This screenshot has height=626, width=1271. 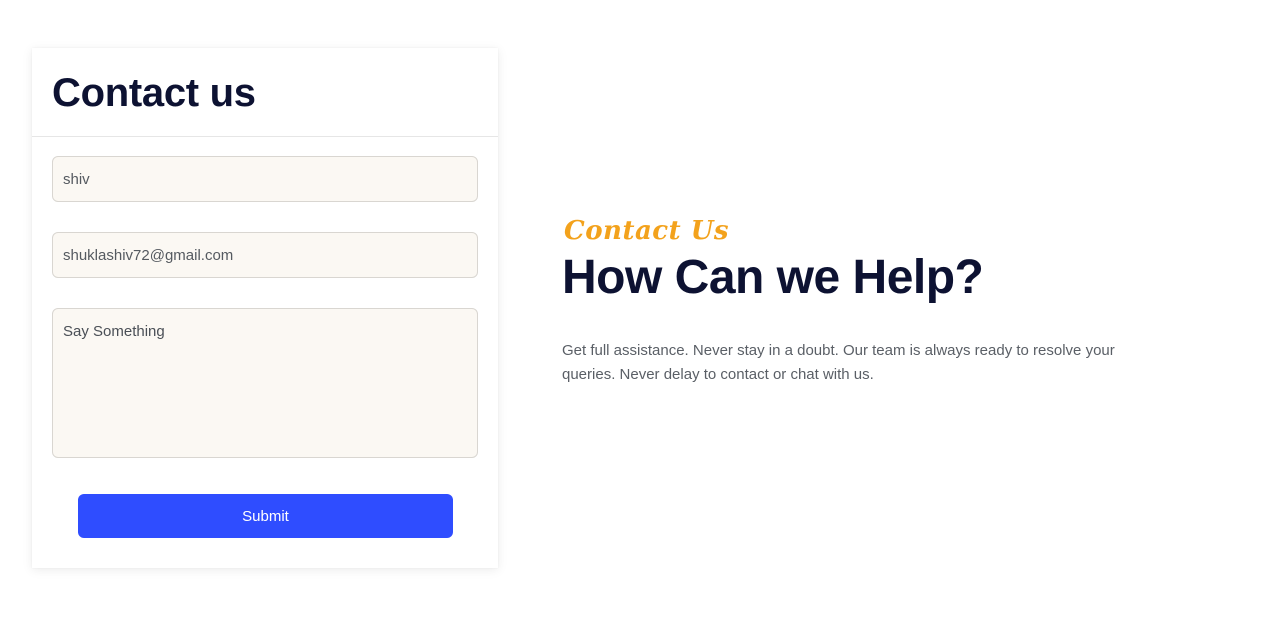 What do you see at coordinates (265, 92) in the screenshot?
I see `contact-form-header: Contact us` at bounding box center [265, 92].